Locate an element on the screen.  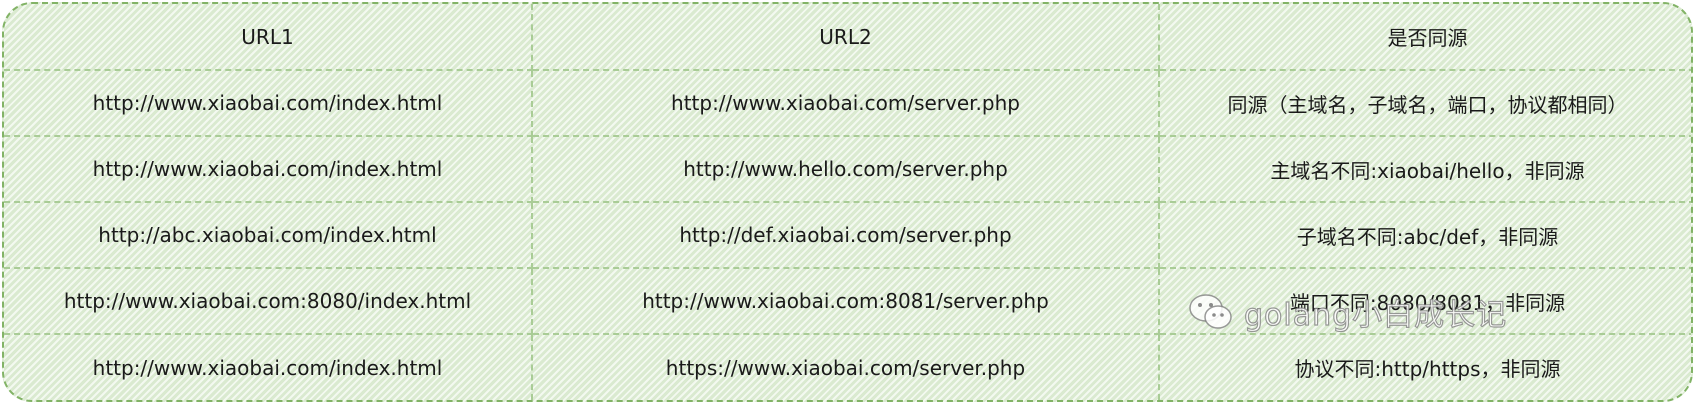
column-header-same-origin: 是否同源 is located at coordinates (1425, 37).